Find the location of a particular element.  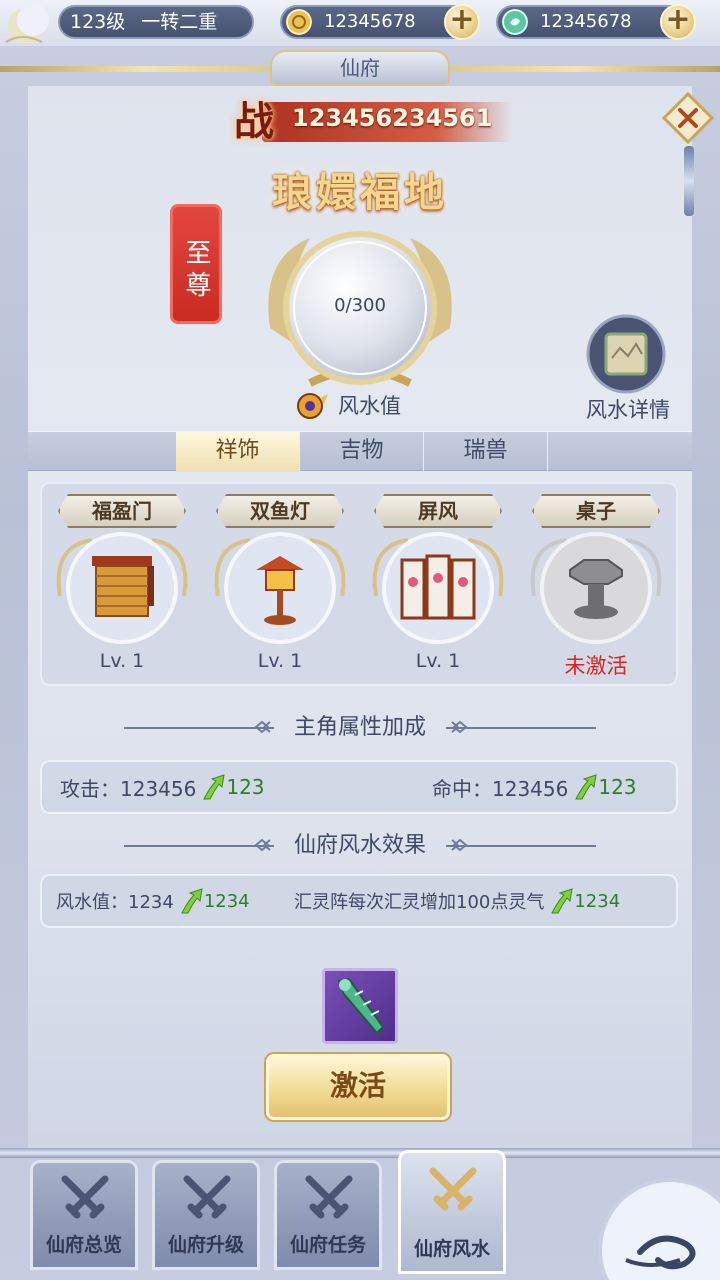

hero-bonus-box: 攻击：123456 123 命中：123456 123 is located at coordinates (359, 787).